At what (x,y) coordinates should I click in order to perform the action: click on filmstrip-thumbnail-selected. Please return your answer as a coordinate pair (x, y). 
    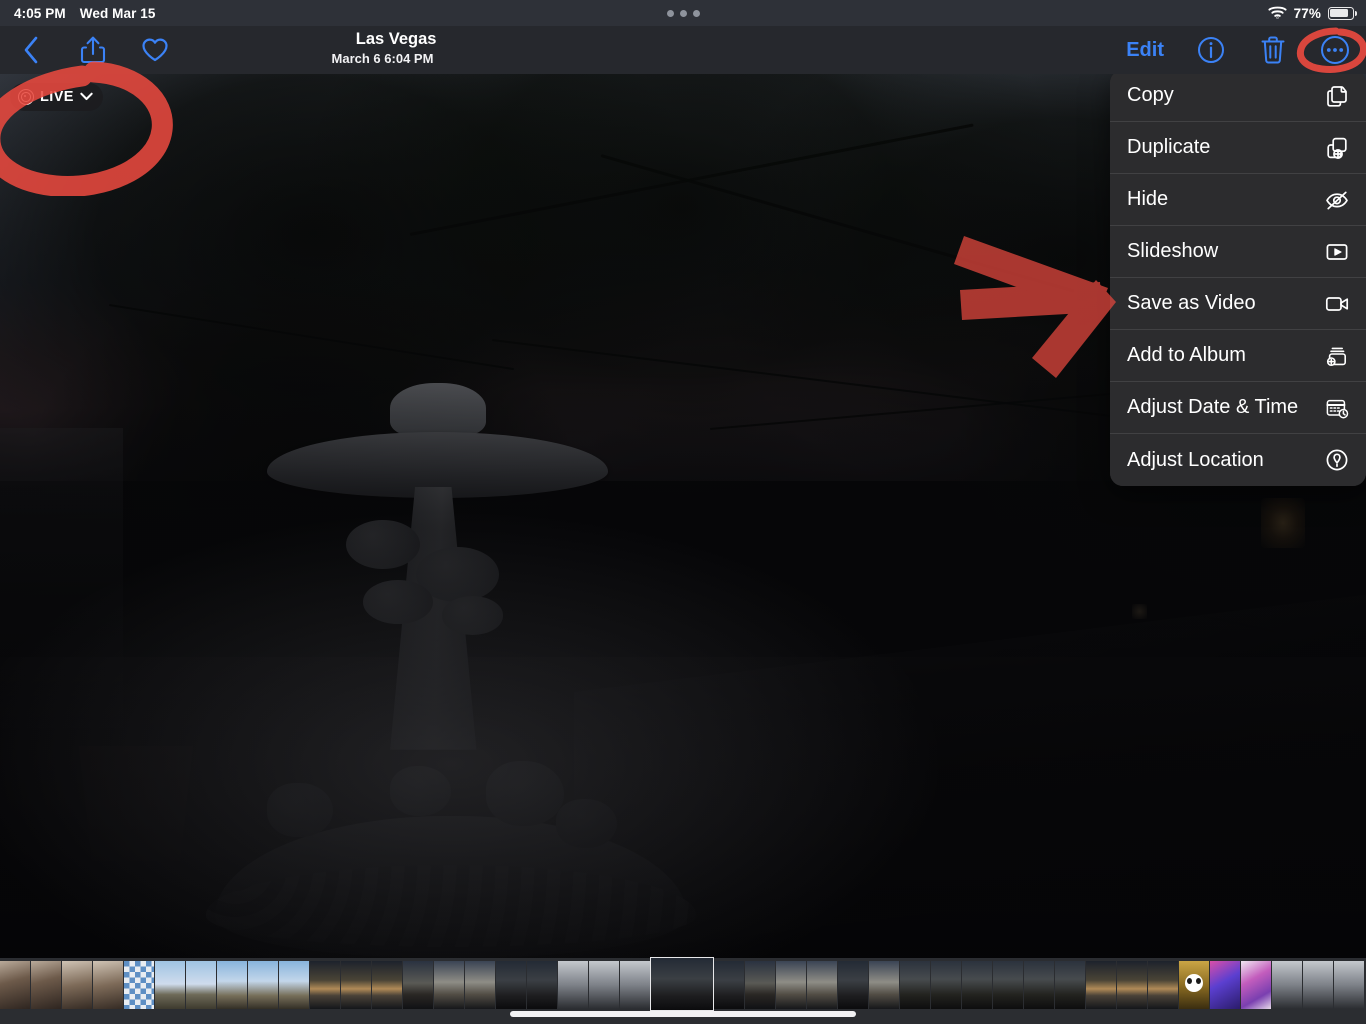
    Looking at the image, I should click on (682, 984).